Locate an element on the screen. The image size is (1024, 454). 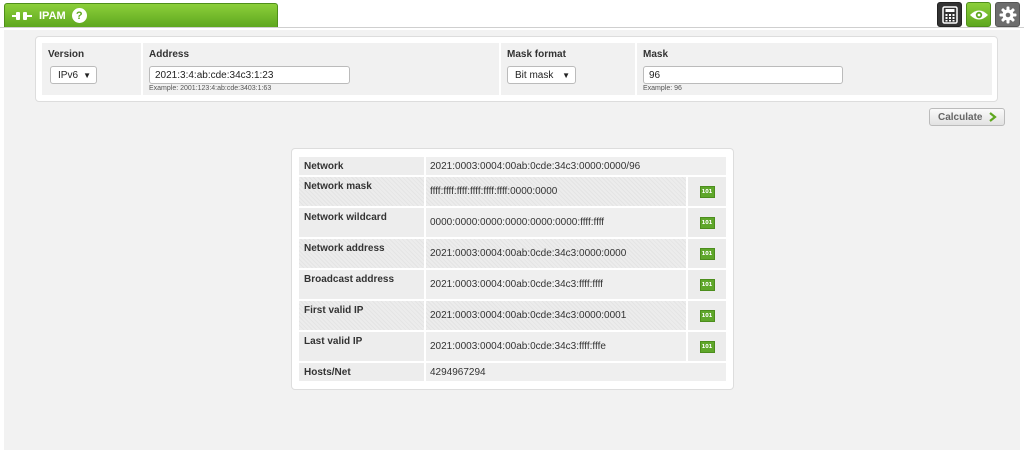
arrow-right-icon is located at coordinates (993, 117).